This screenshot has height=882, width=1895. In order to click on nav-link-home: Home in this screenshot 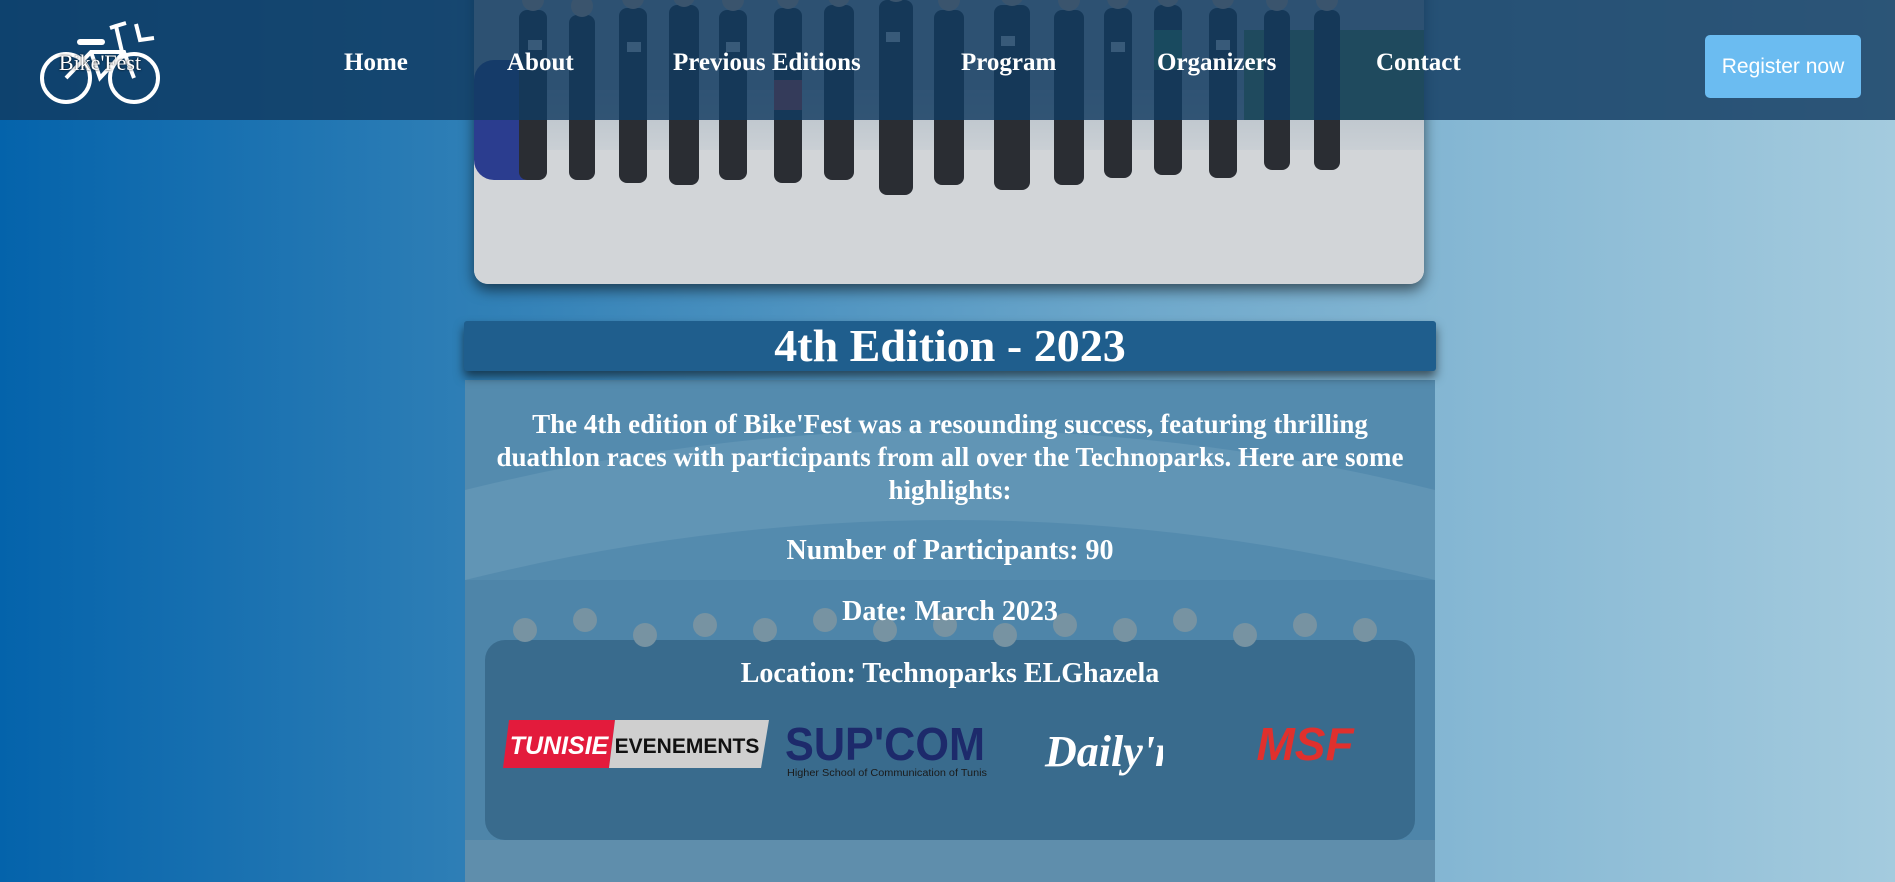, I will do `click(376, 63)`.